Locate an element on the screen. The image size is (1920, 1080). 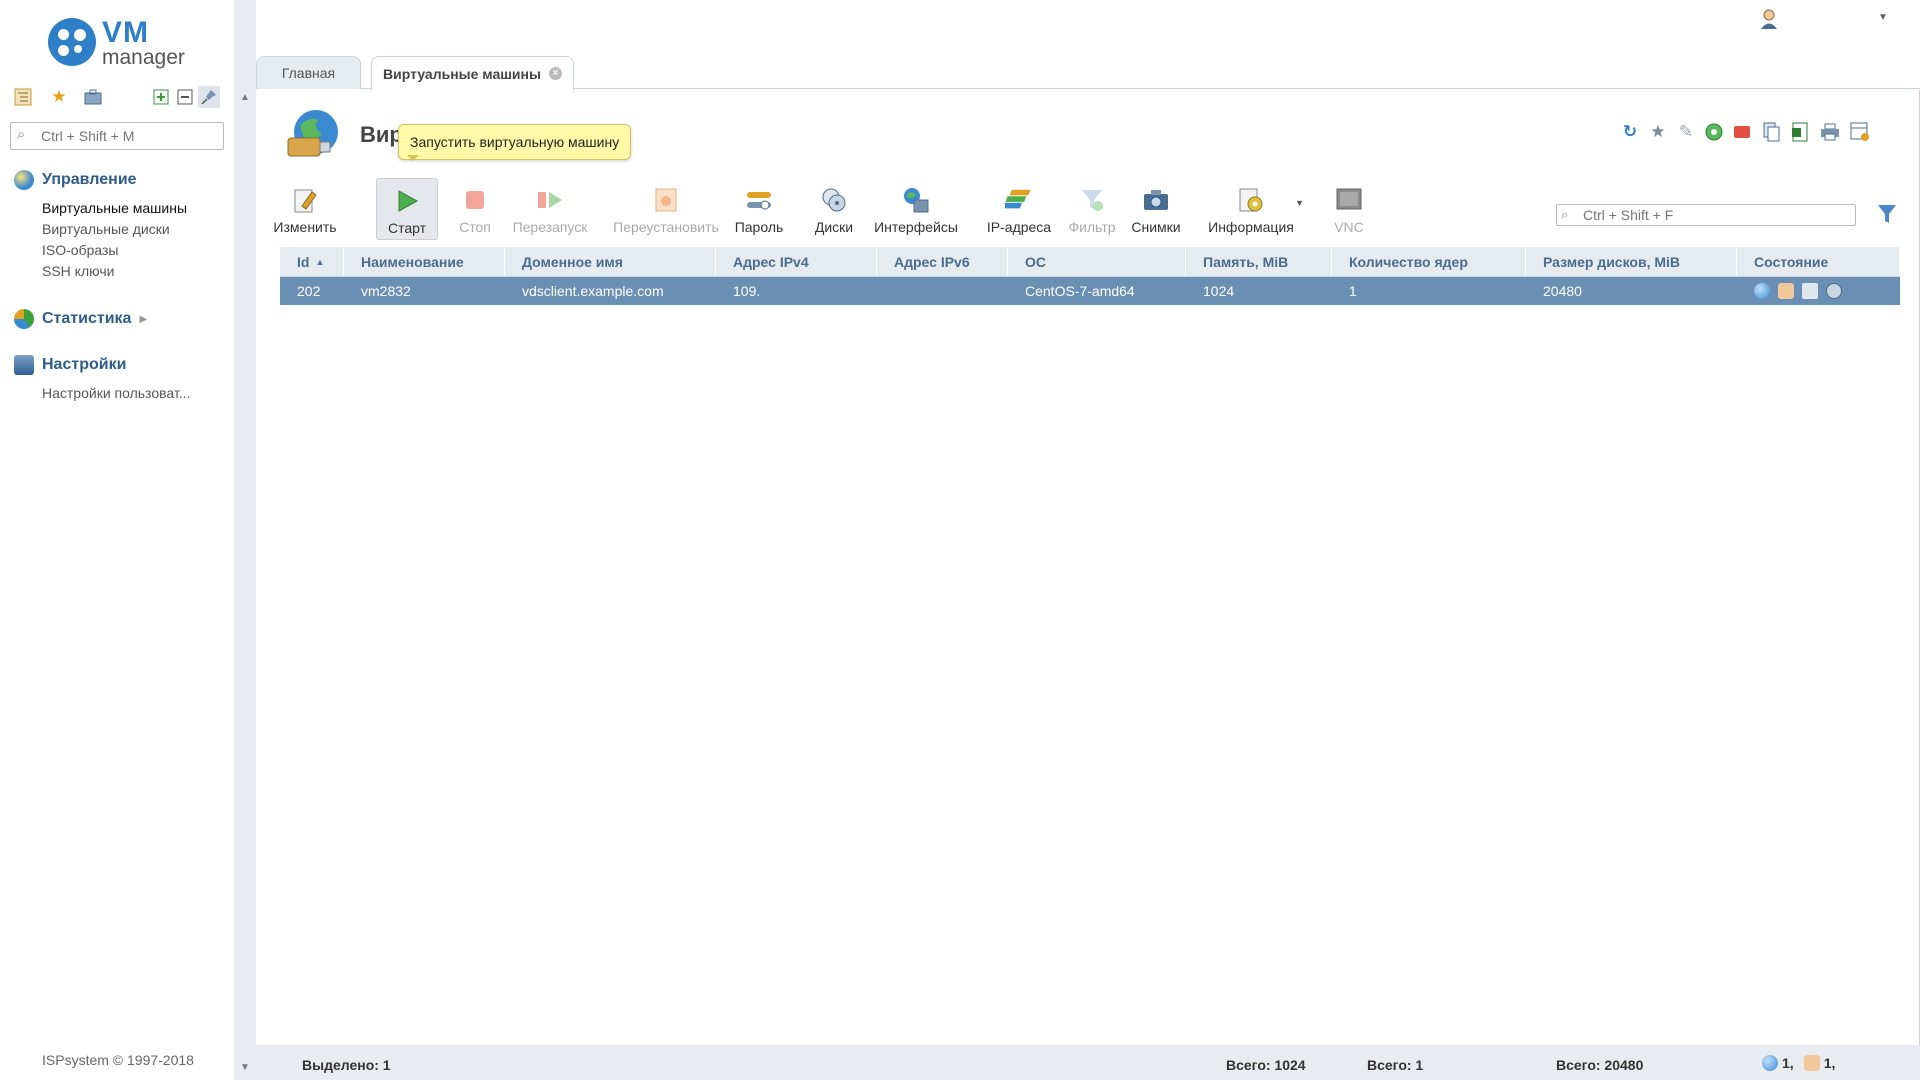
cell-status is located at coordinates (1818, 291).